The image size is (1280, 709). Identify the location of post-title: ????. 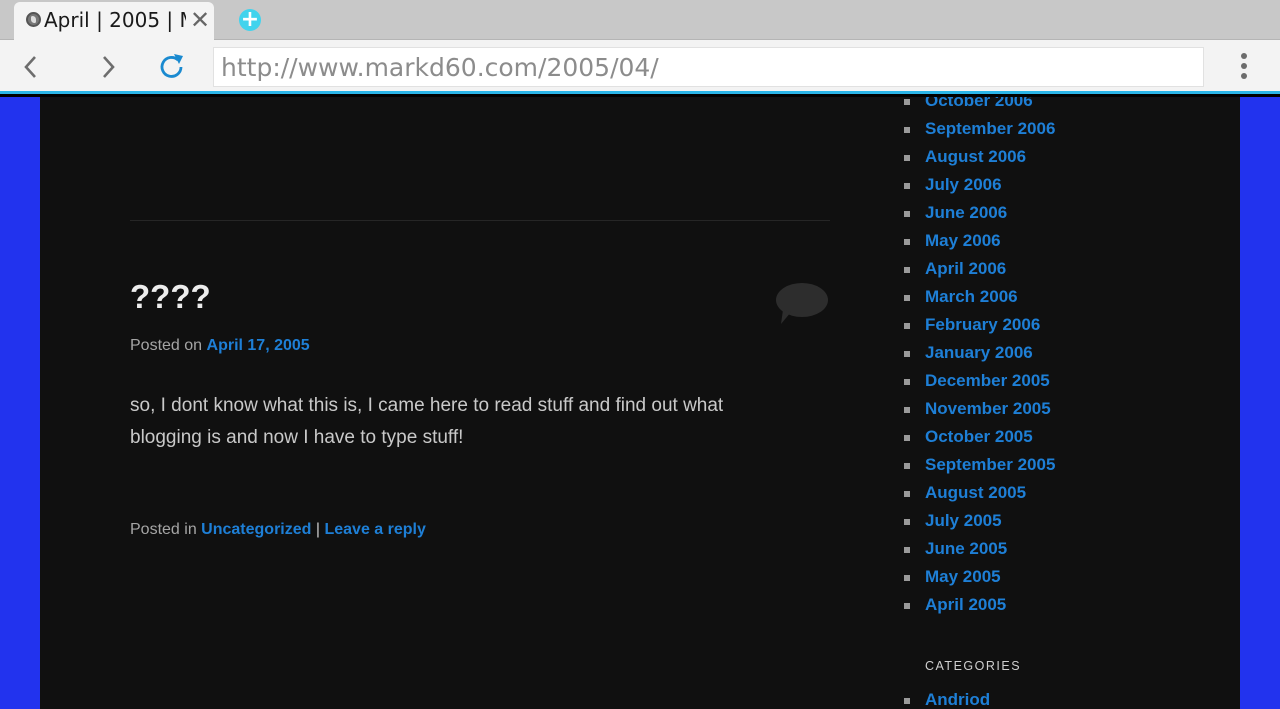
(170, 297).